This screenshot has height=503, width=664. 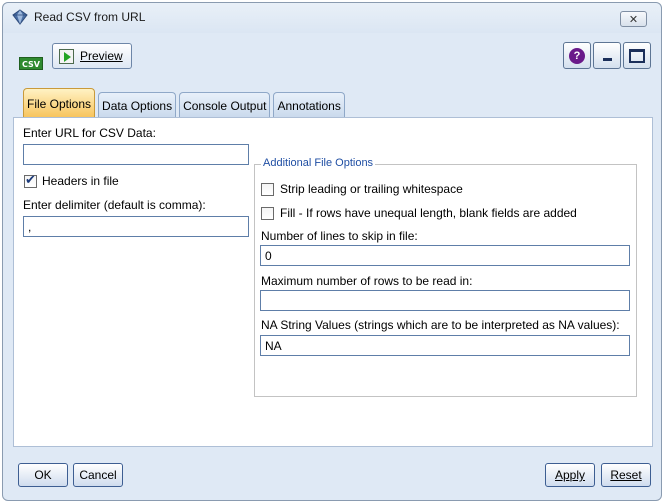 What do you see at coordinates (98, 475) in the screenshot?
I see `cancel-button: Cancel` at bounding box center [98, 475].